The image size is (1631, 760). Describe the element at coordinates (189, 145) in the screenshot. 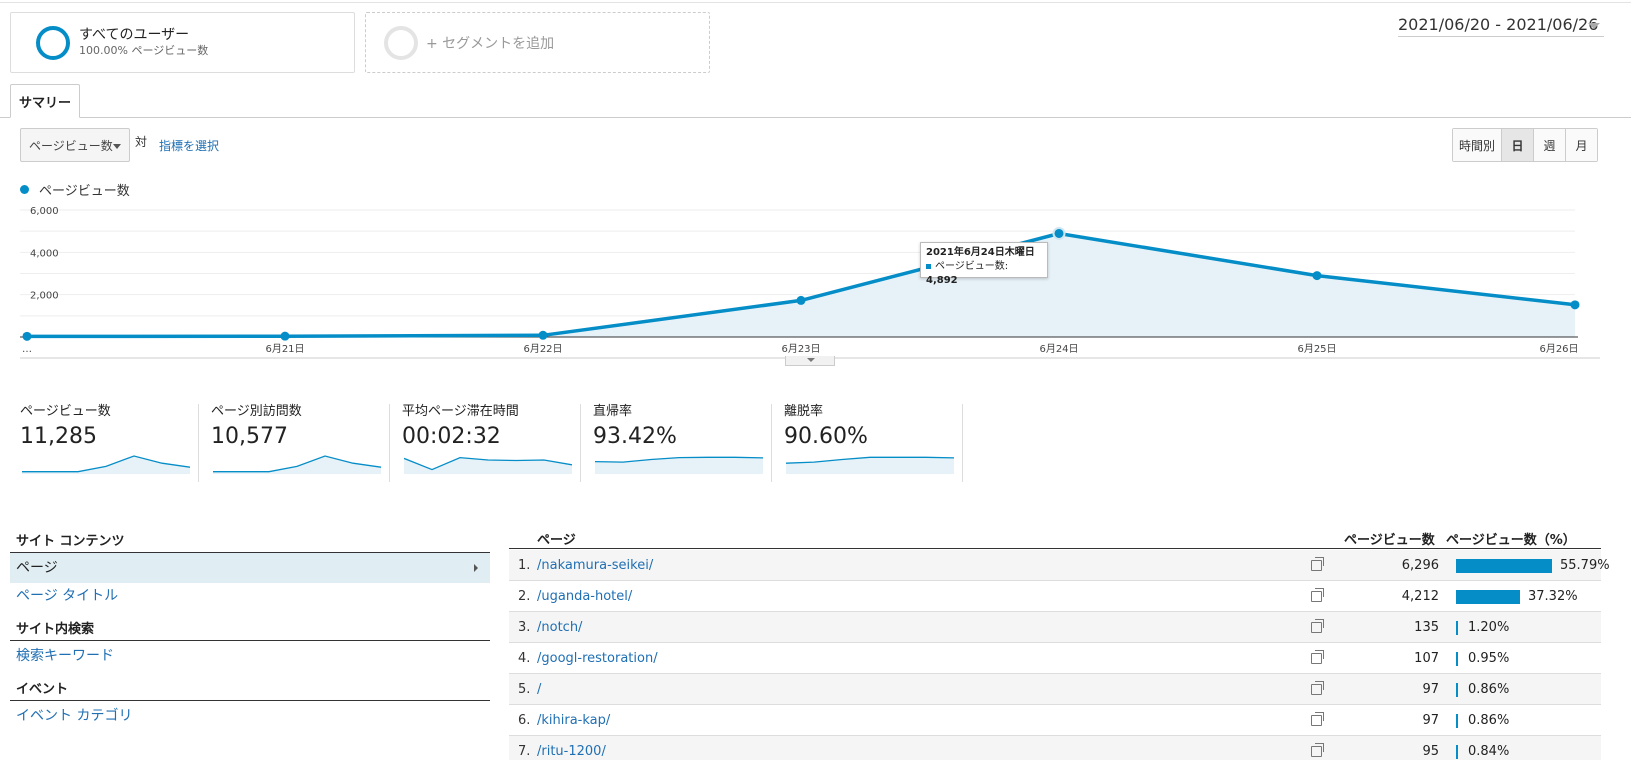

I see `choose-metric-link: 指標を選択` at that location.